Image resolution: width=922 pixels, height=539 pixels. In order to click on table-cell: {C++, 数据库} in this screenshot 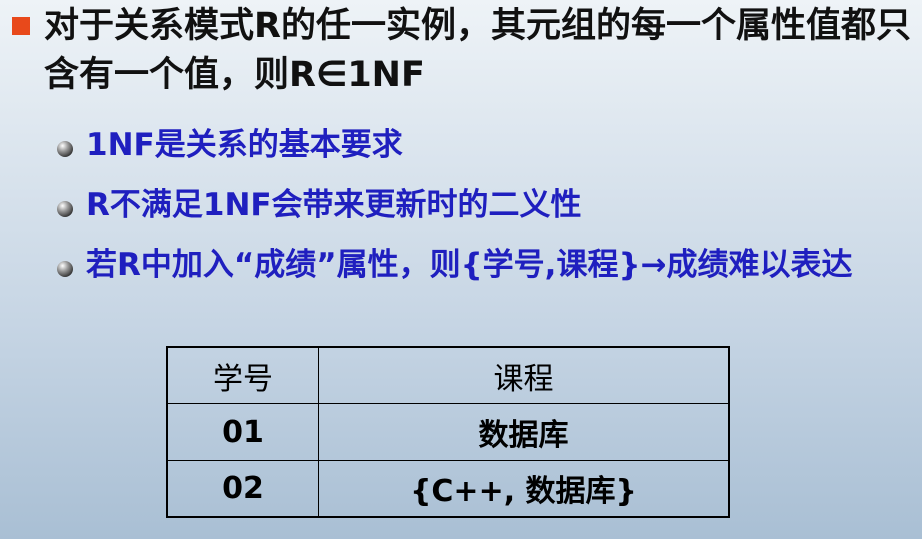, I will do `click(524, 488)`.